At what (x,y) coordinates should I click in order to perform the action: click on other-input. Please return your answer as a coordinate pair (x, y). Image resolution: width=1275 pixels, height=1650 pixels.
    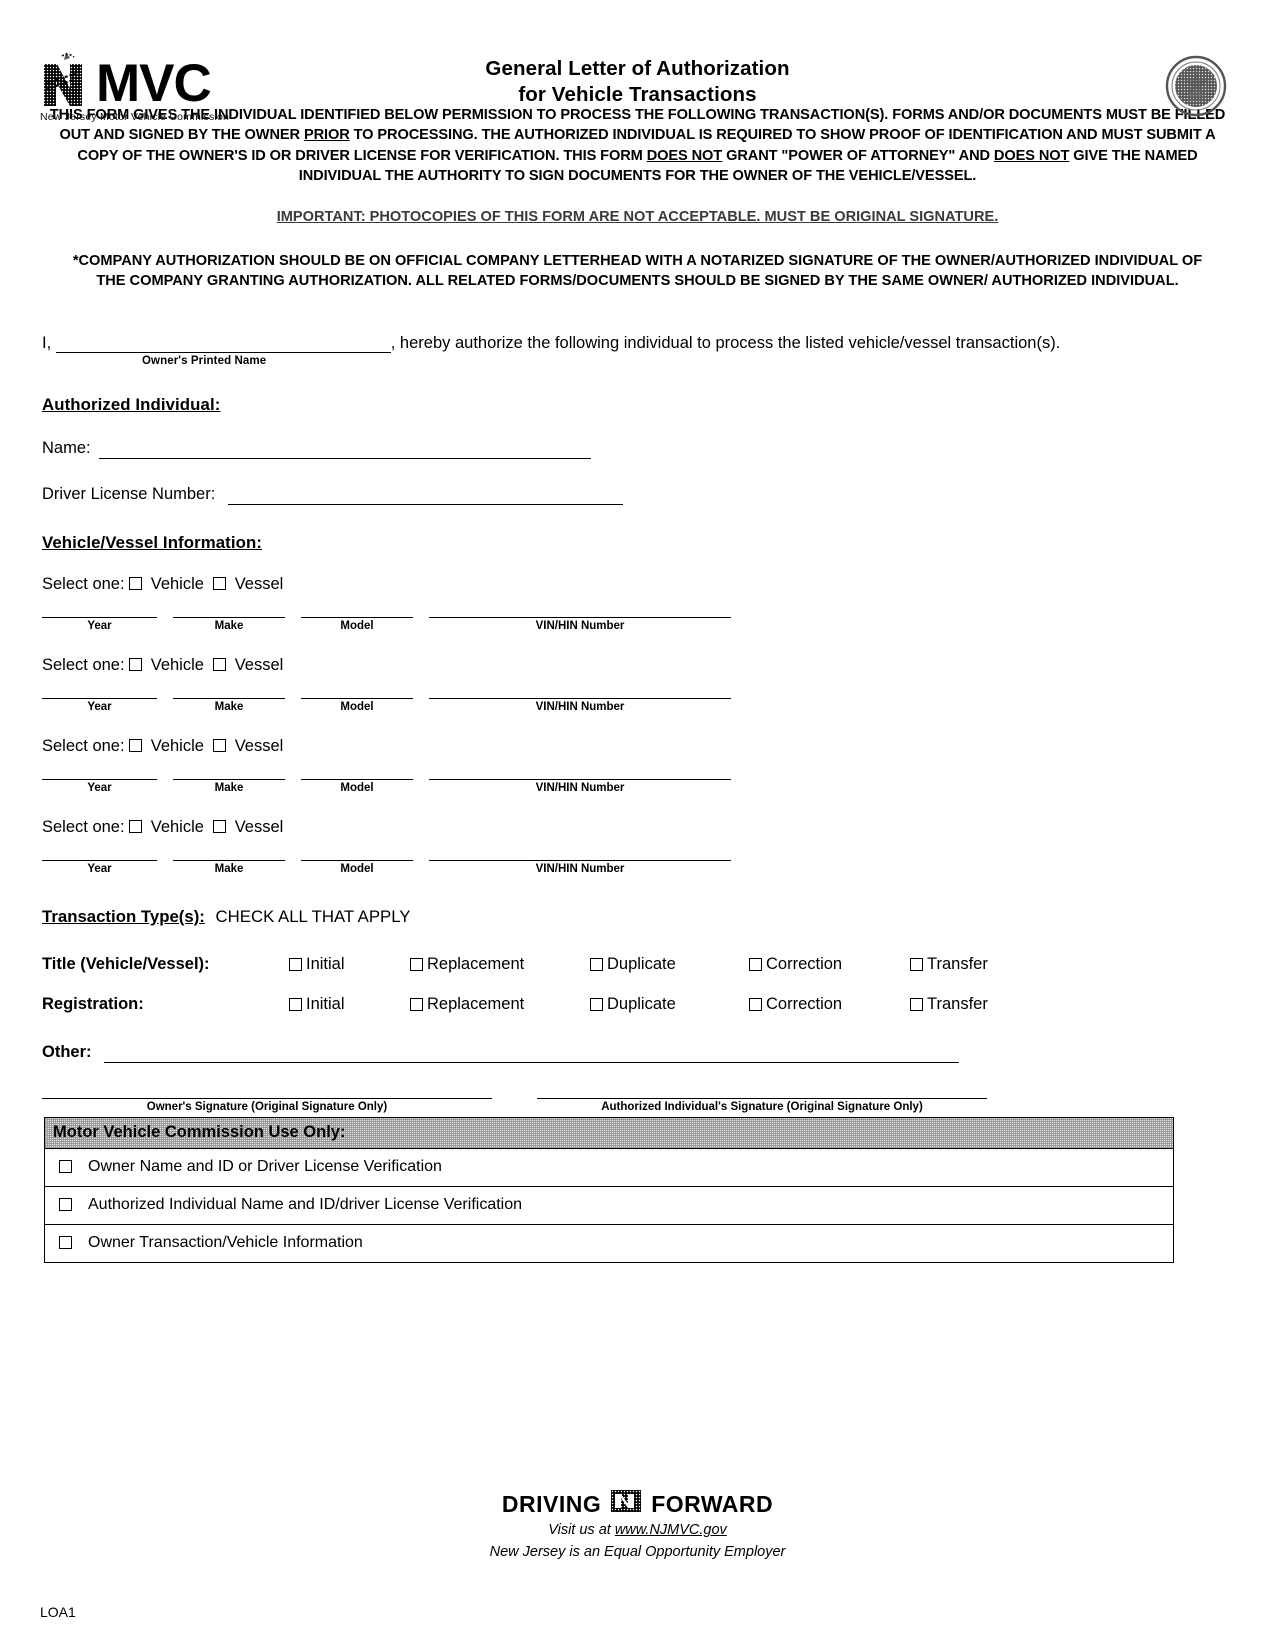
    Looking at the image, I should click on (532, 1055).